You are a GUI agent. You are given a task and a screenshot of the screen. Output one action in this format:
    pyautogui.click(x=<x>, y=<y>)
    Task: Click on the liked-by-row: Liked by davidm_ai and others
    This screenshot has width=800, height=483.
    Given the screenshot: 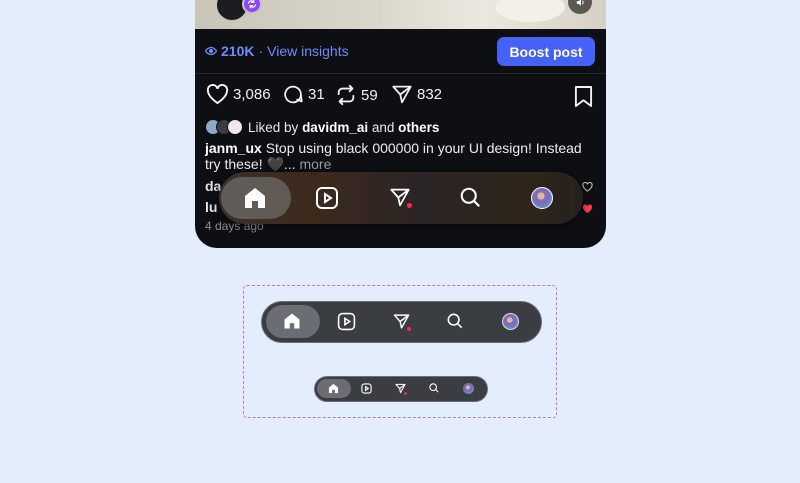 What is the action you would take?
    pyautogui.click(x=322, y=127)
    